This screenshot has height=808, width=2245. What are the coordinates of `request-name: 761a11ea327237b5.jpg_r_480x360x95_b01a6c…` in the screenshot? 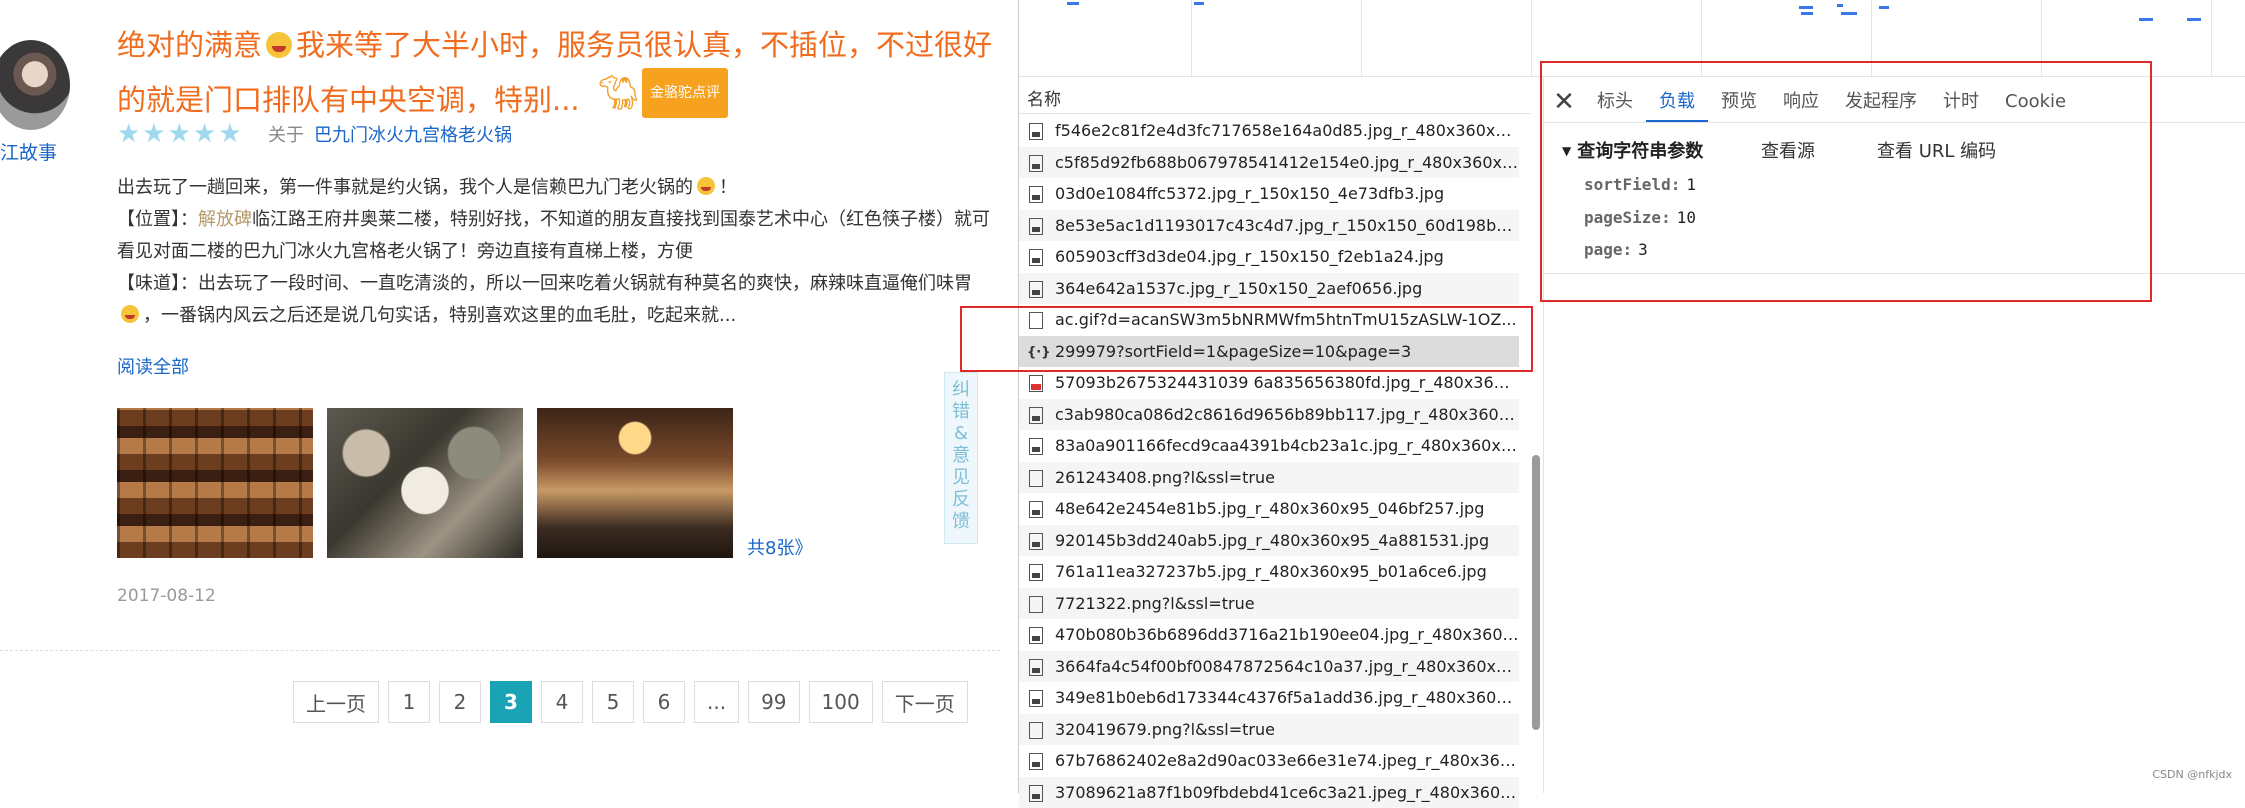 It's located at (1271, 571).